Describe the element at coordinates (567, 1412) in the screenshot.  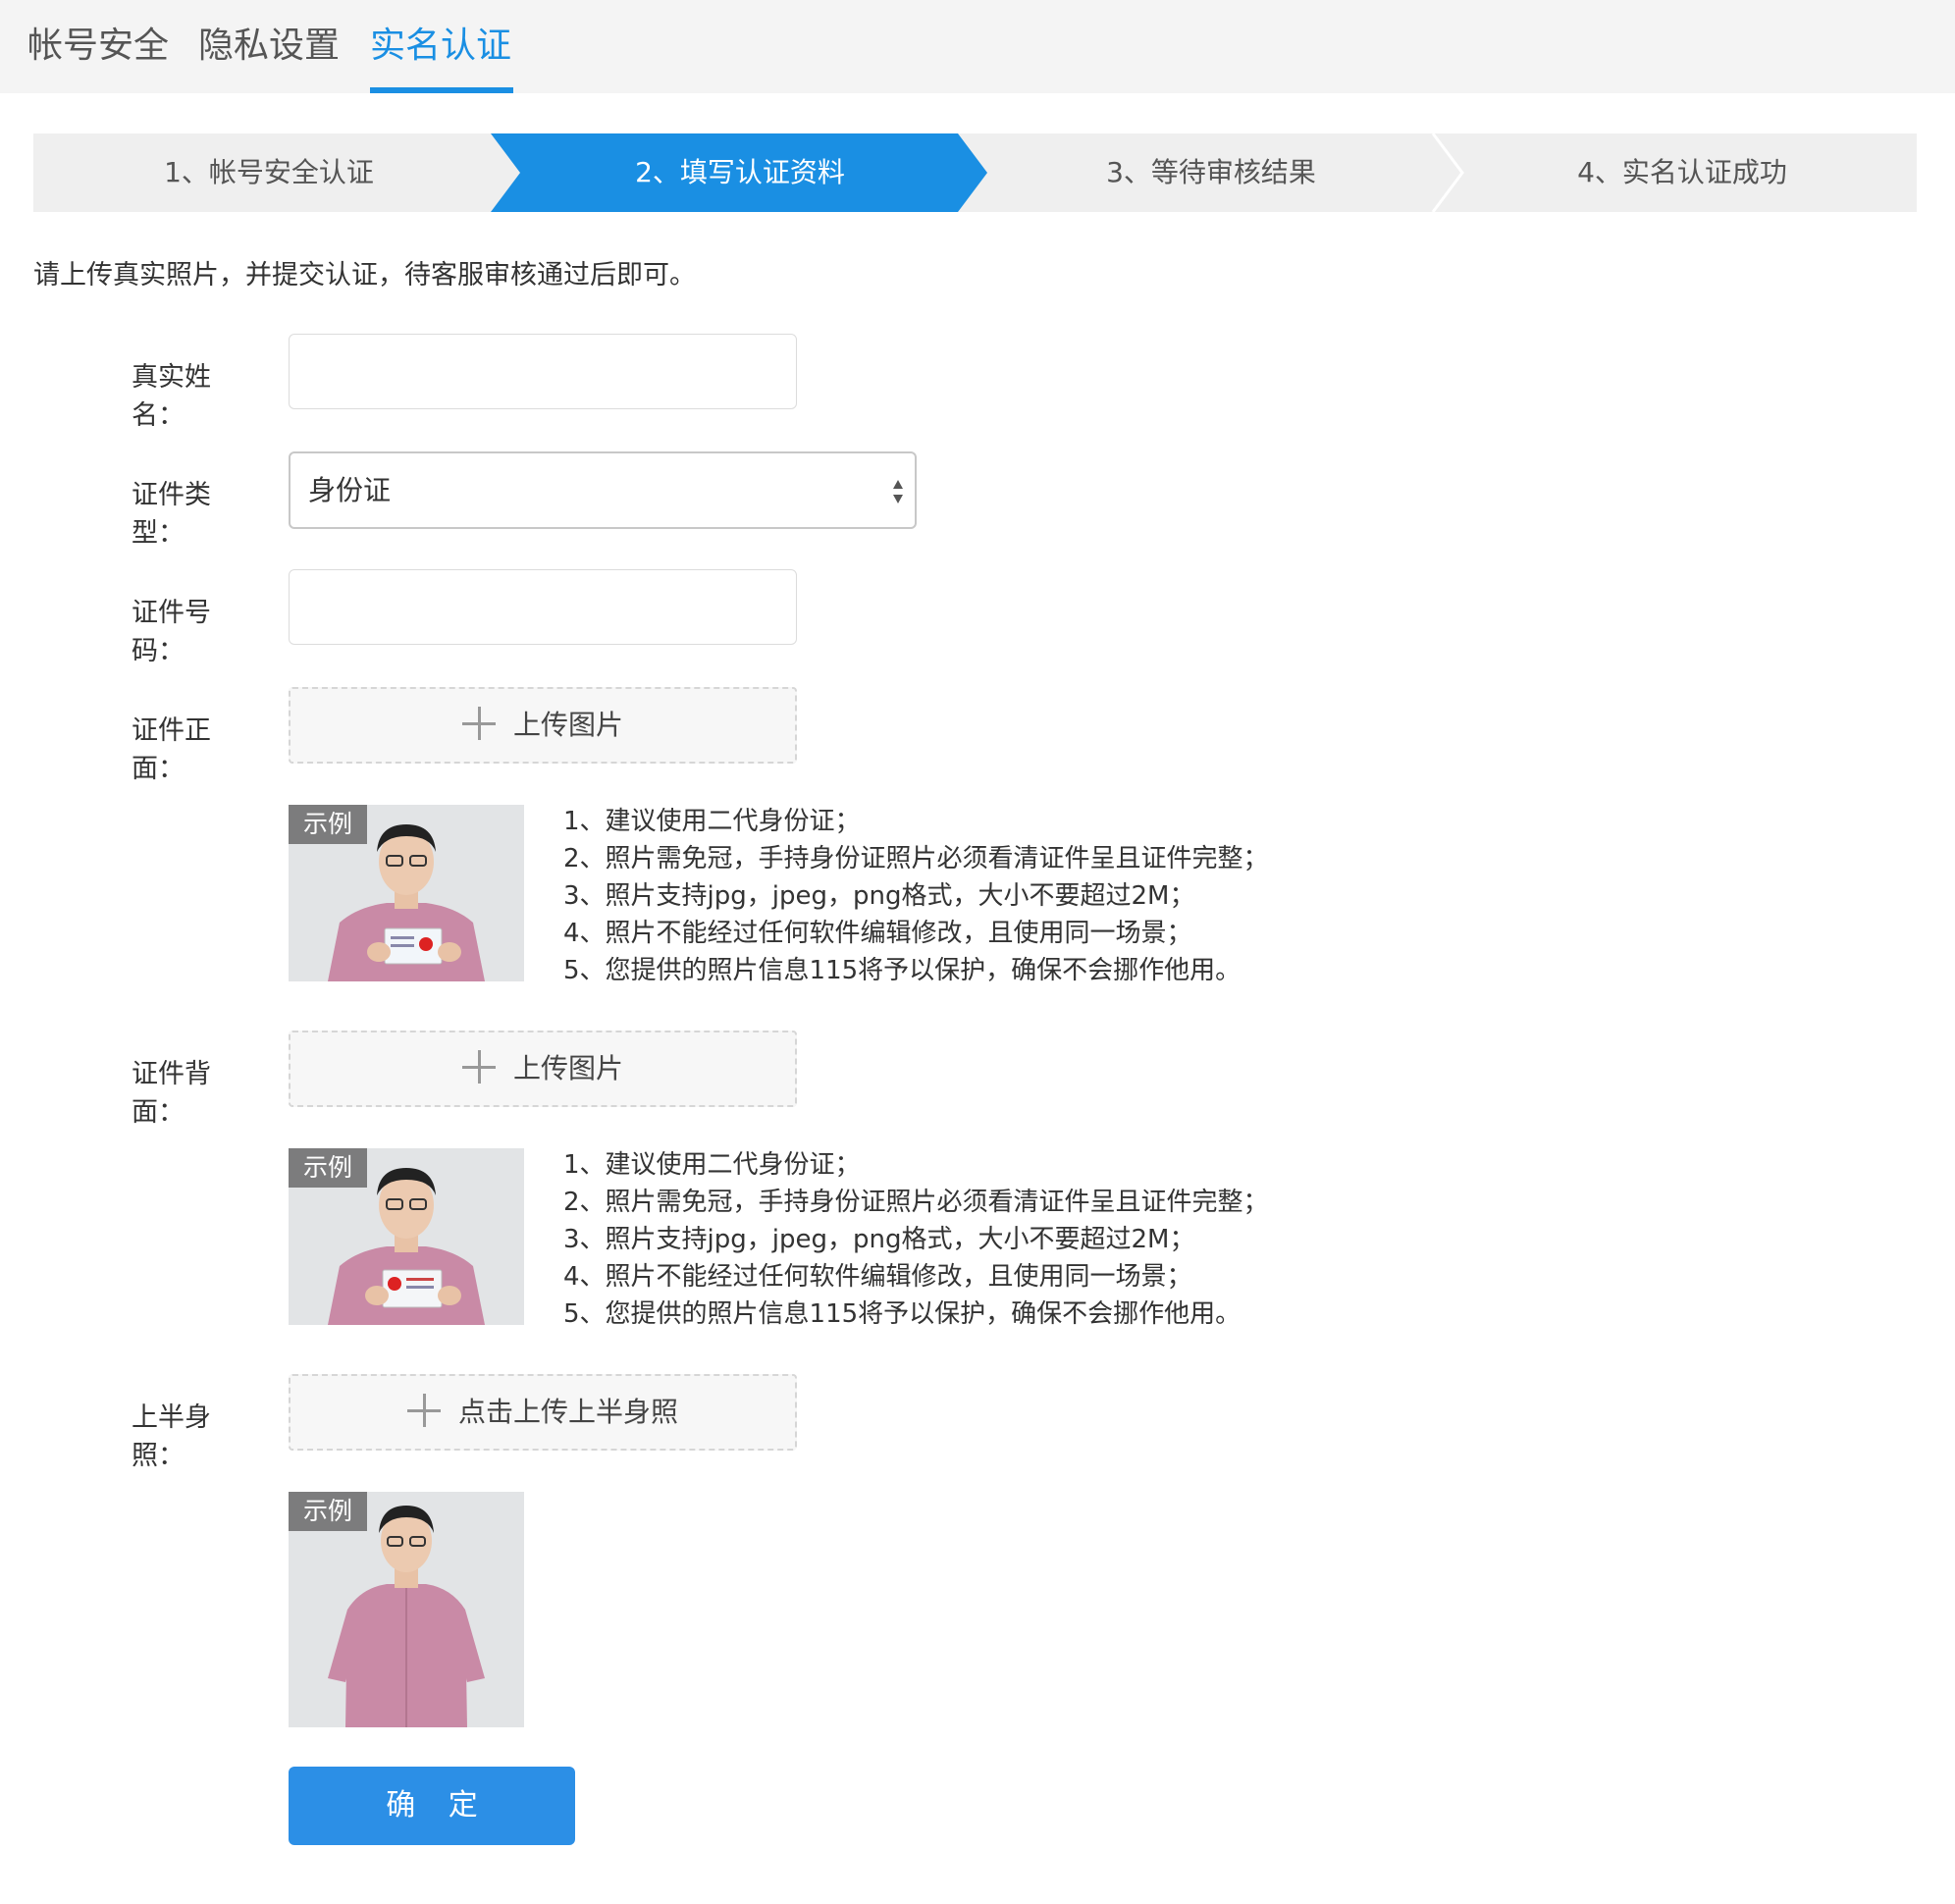
I see `upper-body-upload-label: 点击上传上半身照` at that location.